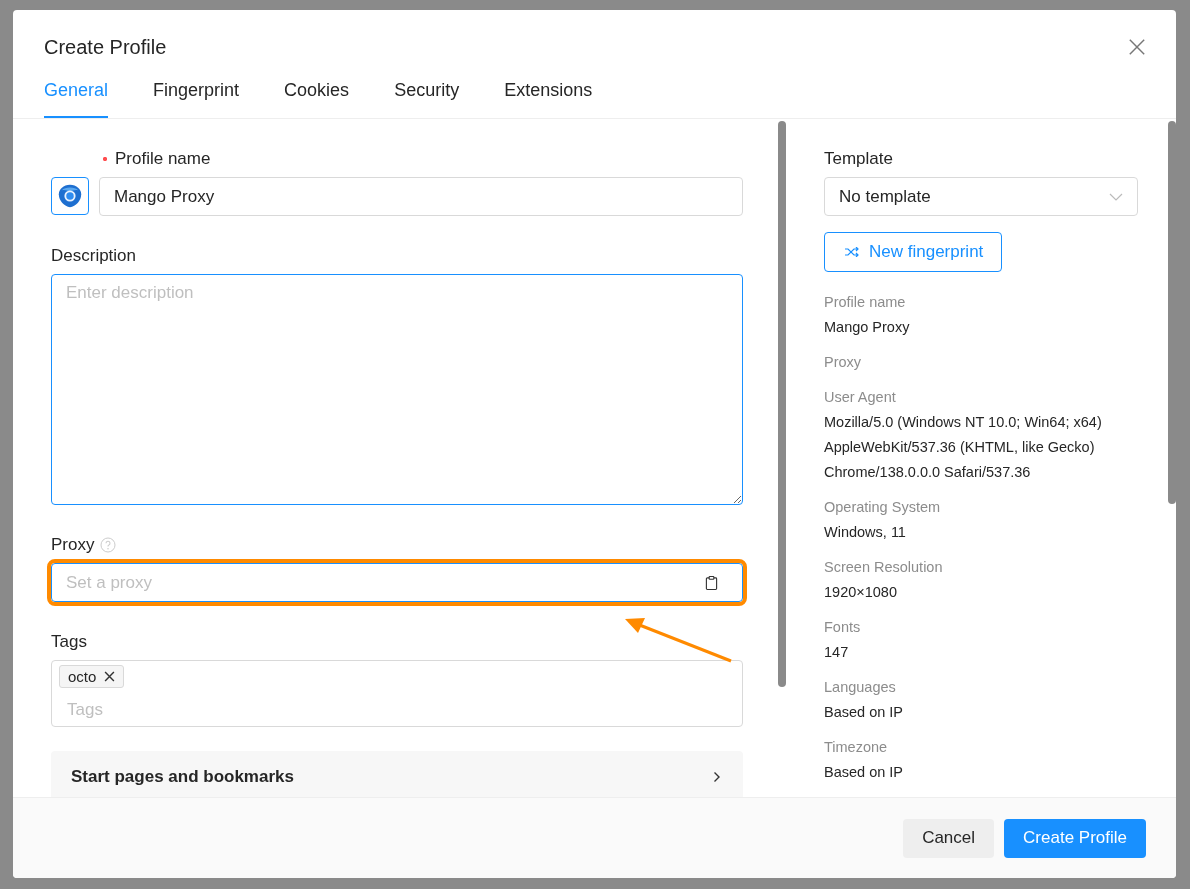 The width and height of the screenshot is (1190, 889). What do you see at coordinates (548, 98) in the screenshot?
I see `tab: Extensions` at bounding box center [548, 98].